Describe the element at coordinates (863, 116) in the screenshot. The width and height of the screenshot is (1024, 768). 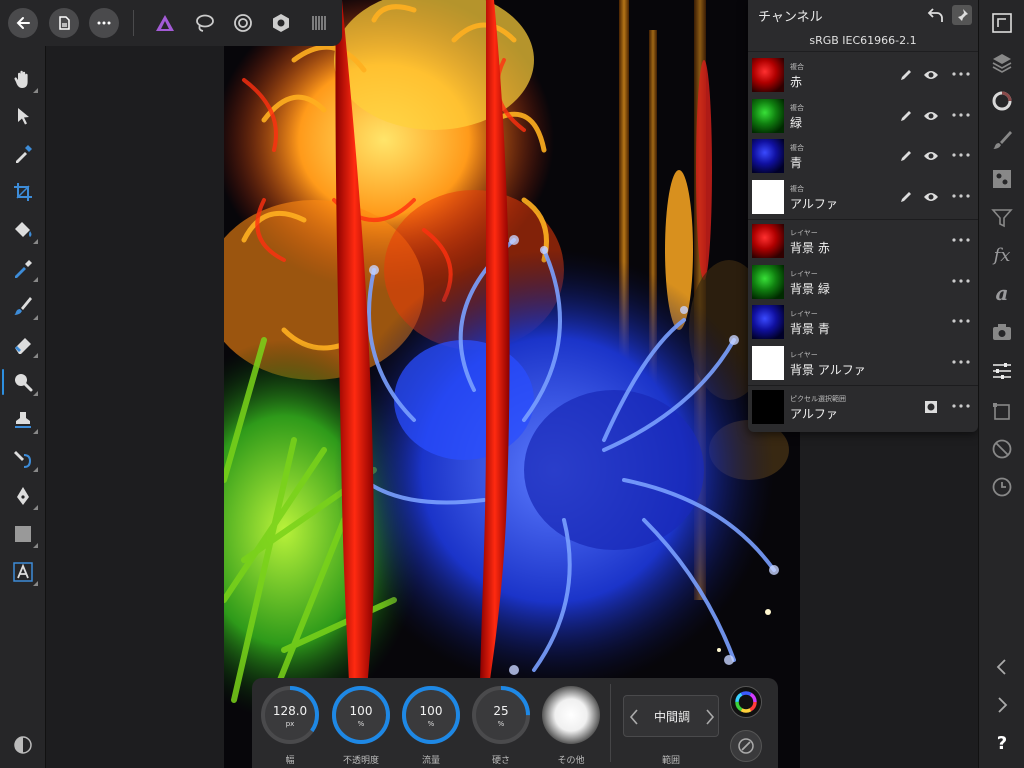
I see `composite-channel-row: 複合緑` at that location.